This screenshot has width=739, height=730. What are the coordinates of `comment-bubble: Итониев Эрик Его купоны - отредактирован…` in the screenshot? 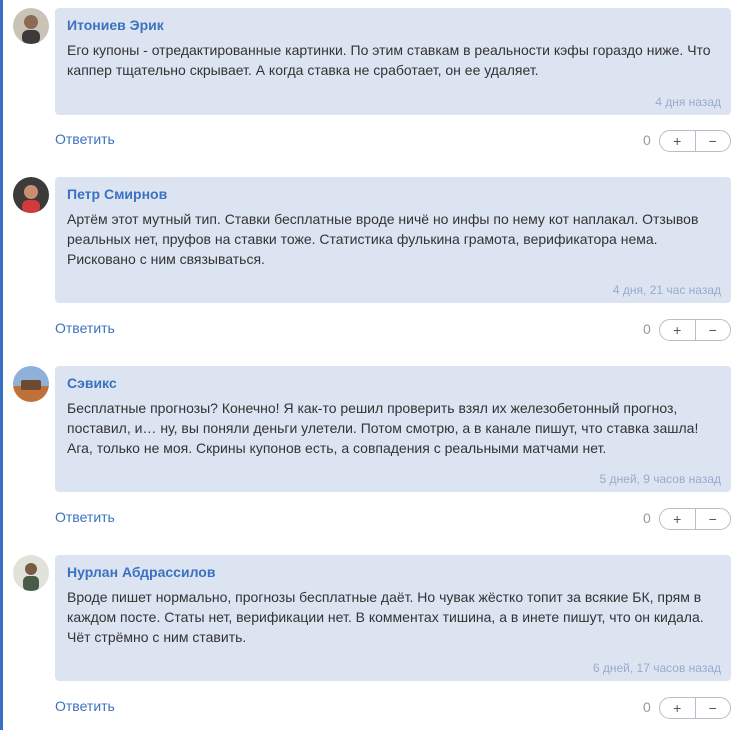 It's located at (393, 61).